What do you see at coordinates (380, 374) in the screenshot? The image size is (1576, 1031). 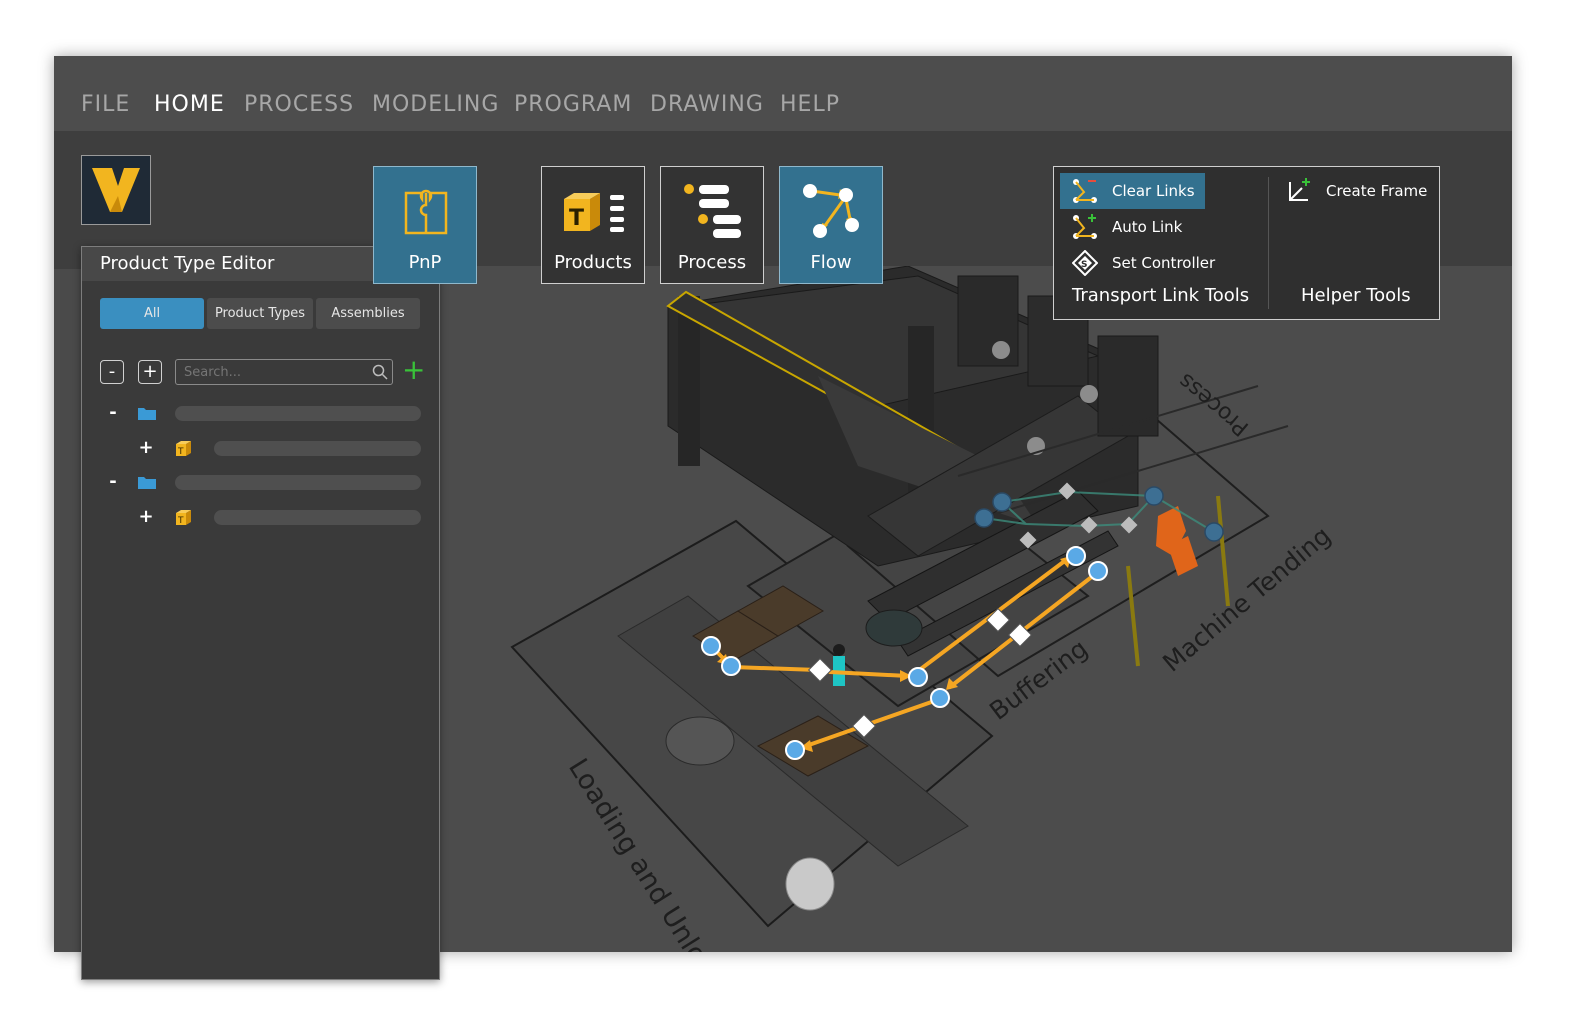 I see `search-icon` at bounding box center [380, 374].